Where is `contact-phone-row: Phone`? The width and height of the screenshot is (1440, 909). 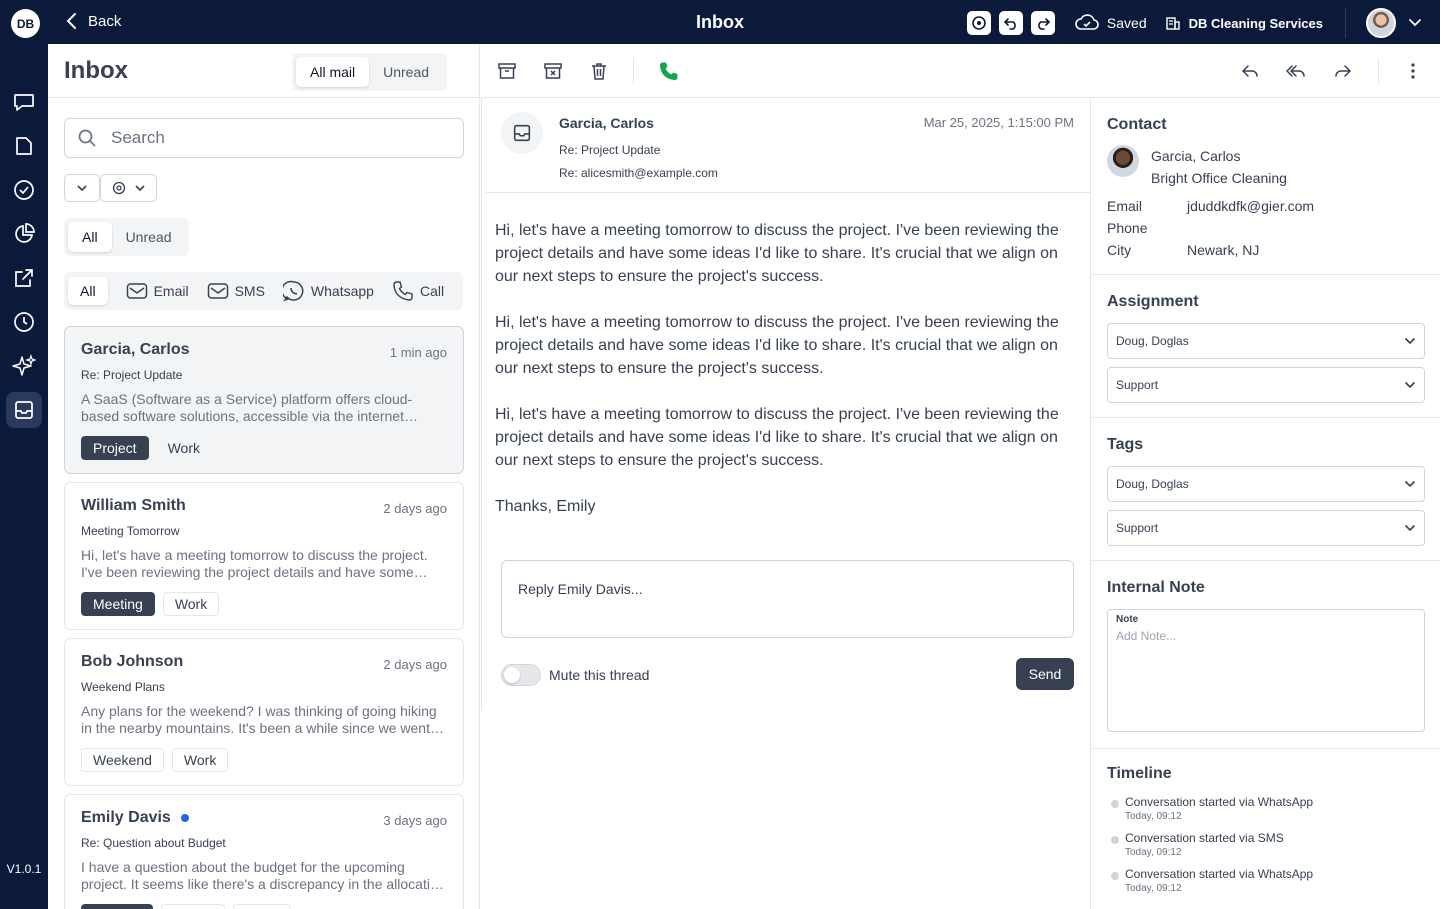 contact-phone-row: Phone is located at coordinates (1127, 228).